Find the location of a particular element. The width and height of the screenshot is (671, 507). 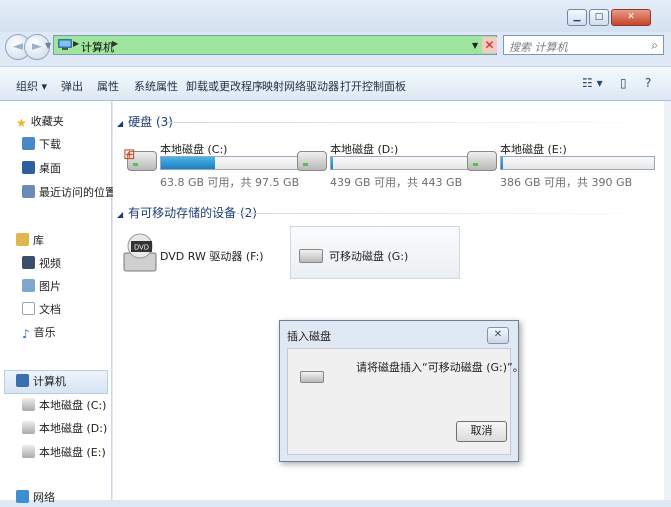

network-icon is located at coordinates (22, 496).